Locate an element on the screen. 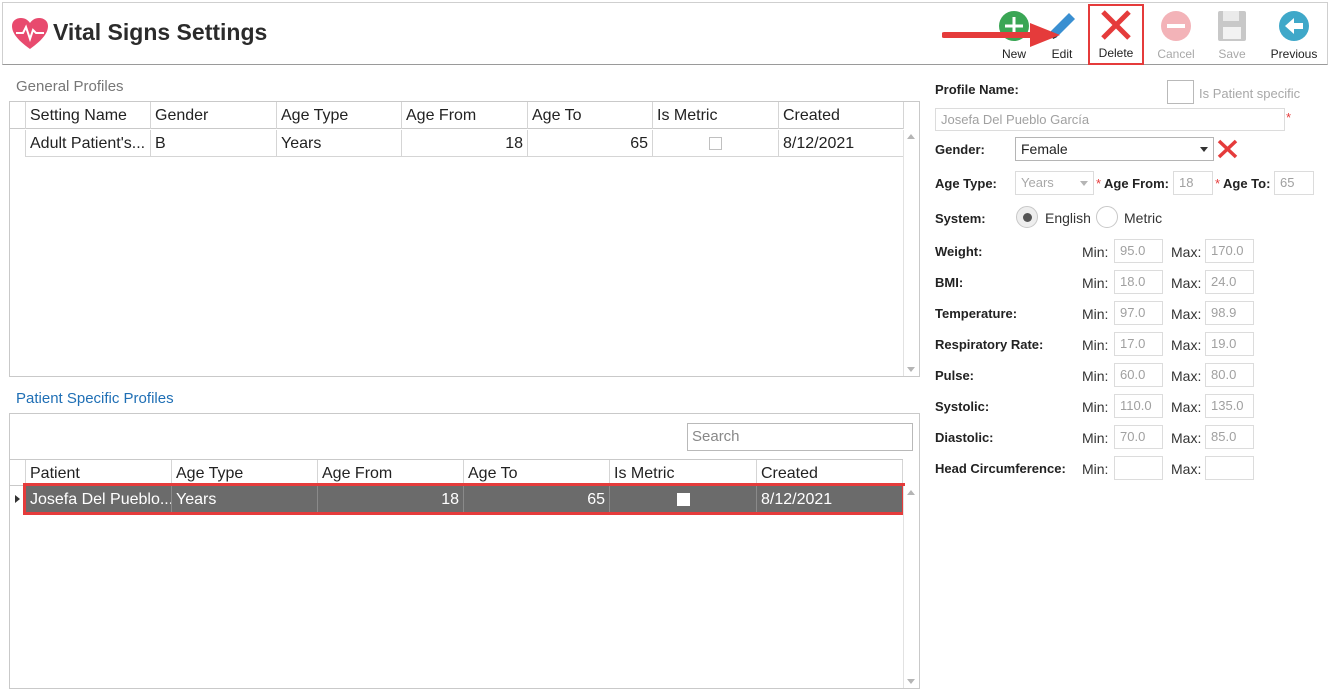 The image size is (1332, 693). annotation-arrow-icon is located at coordinates (1001, 35).